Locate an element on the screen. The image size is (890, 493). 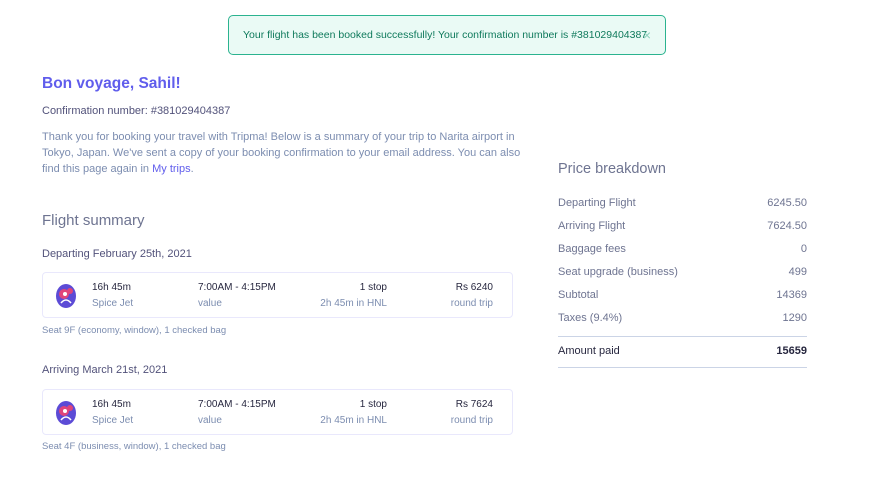
price-breakdown-title: Price breakdown is located at coordinates (612, 169).